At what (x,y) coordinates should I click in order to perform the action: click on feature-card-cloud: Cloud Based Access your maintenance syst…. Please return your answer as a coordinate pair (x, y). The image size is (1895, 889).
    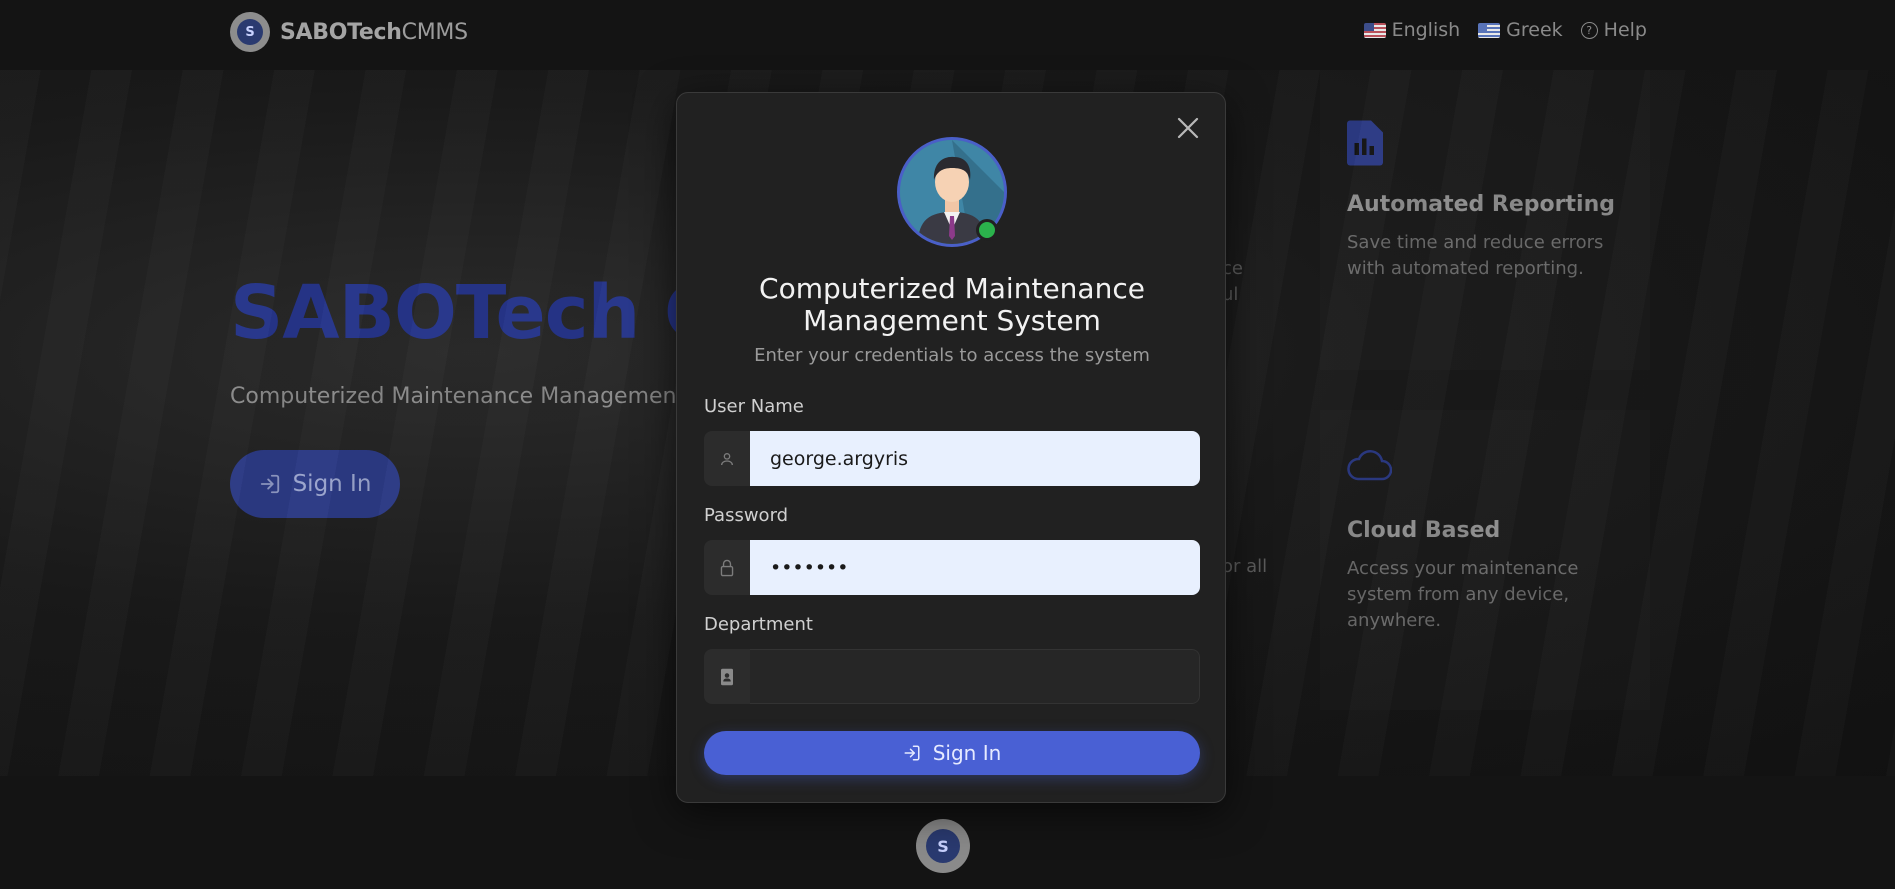
    Looking at the image, I should click on (1485, 560).